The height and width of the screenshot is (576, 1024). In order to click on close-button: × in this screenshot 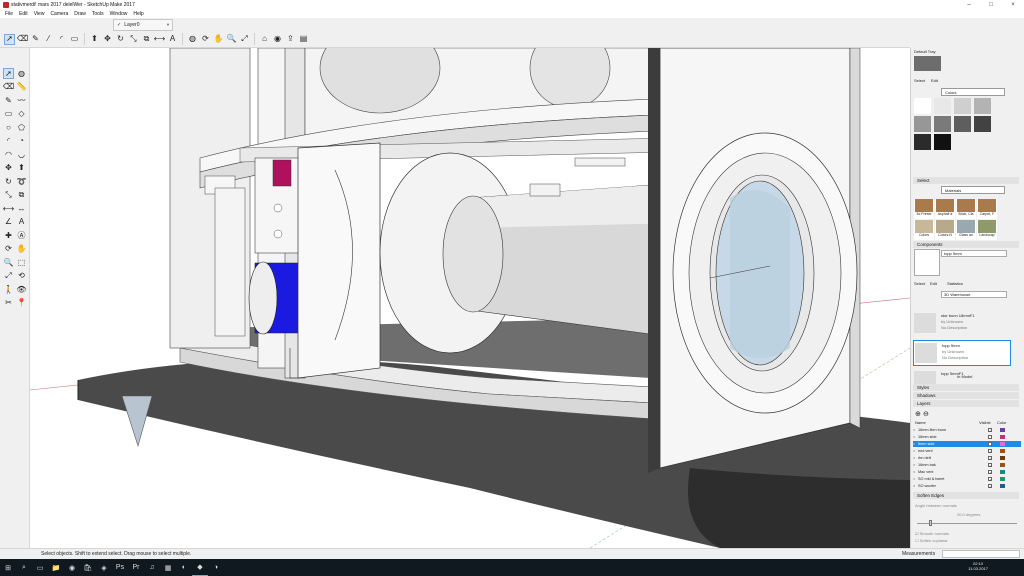, I will do `click(1013, 4)`.